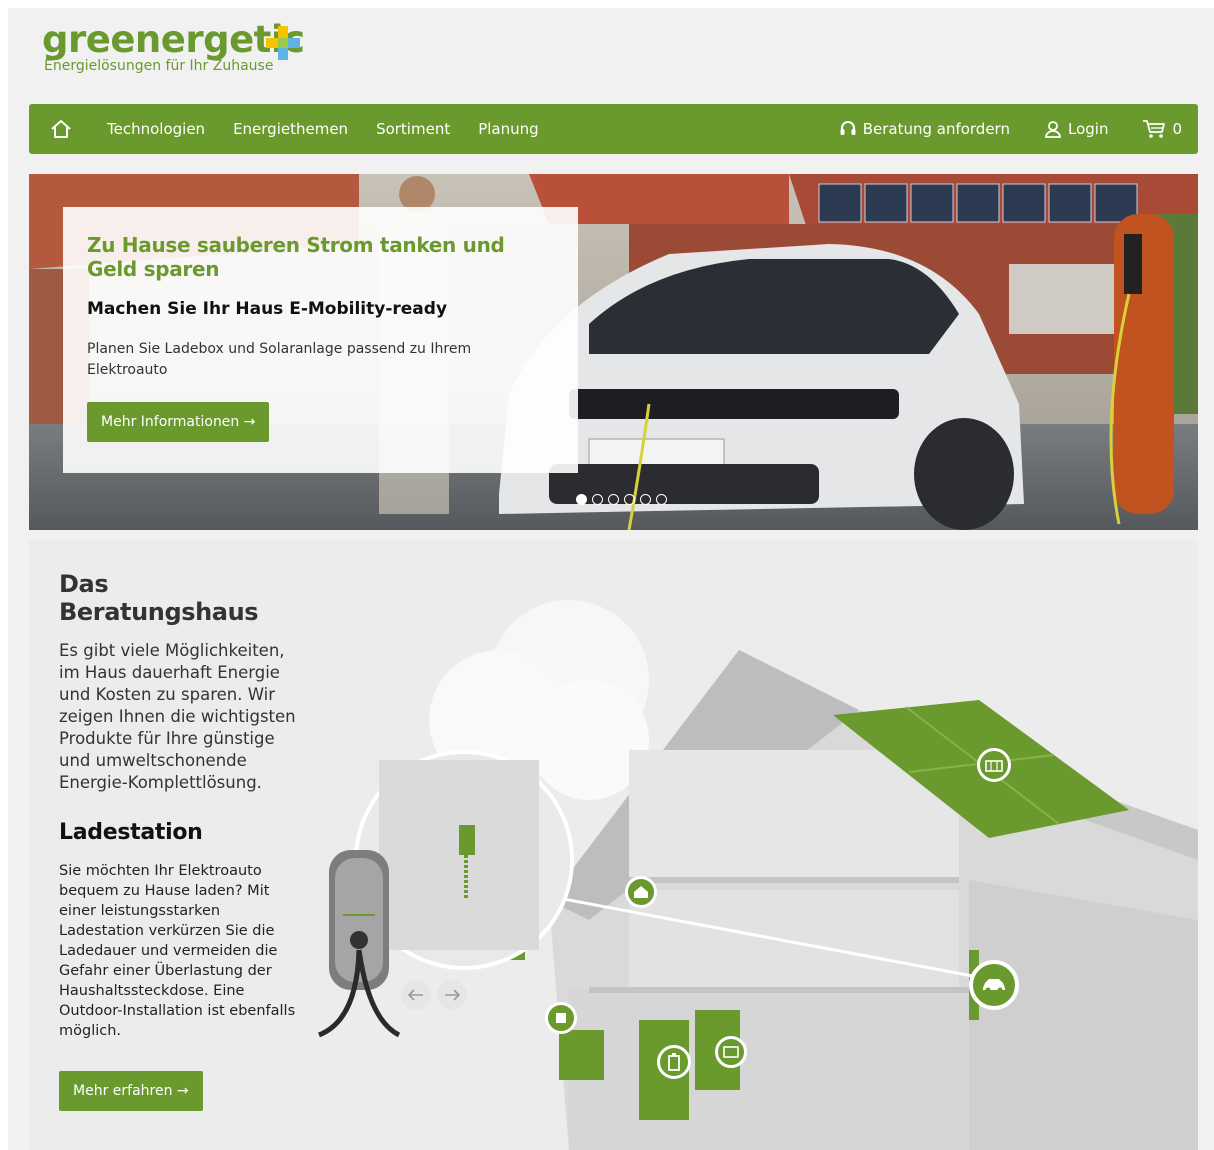  What do you see at coordinates (936, 129) in the screenshot?
I see `consult-label: Beratung anfordern` at bounding box center [936, 129].